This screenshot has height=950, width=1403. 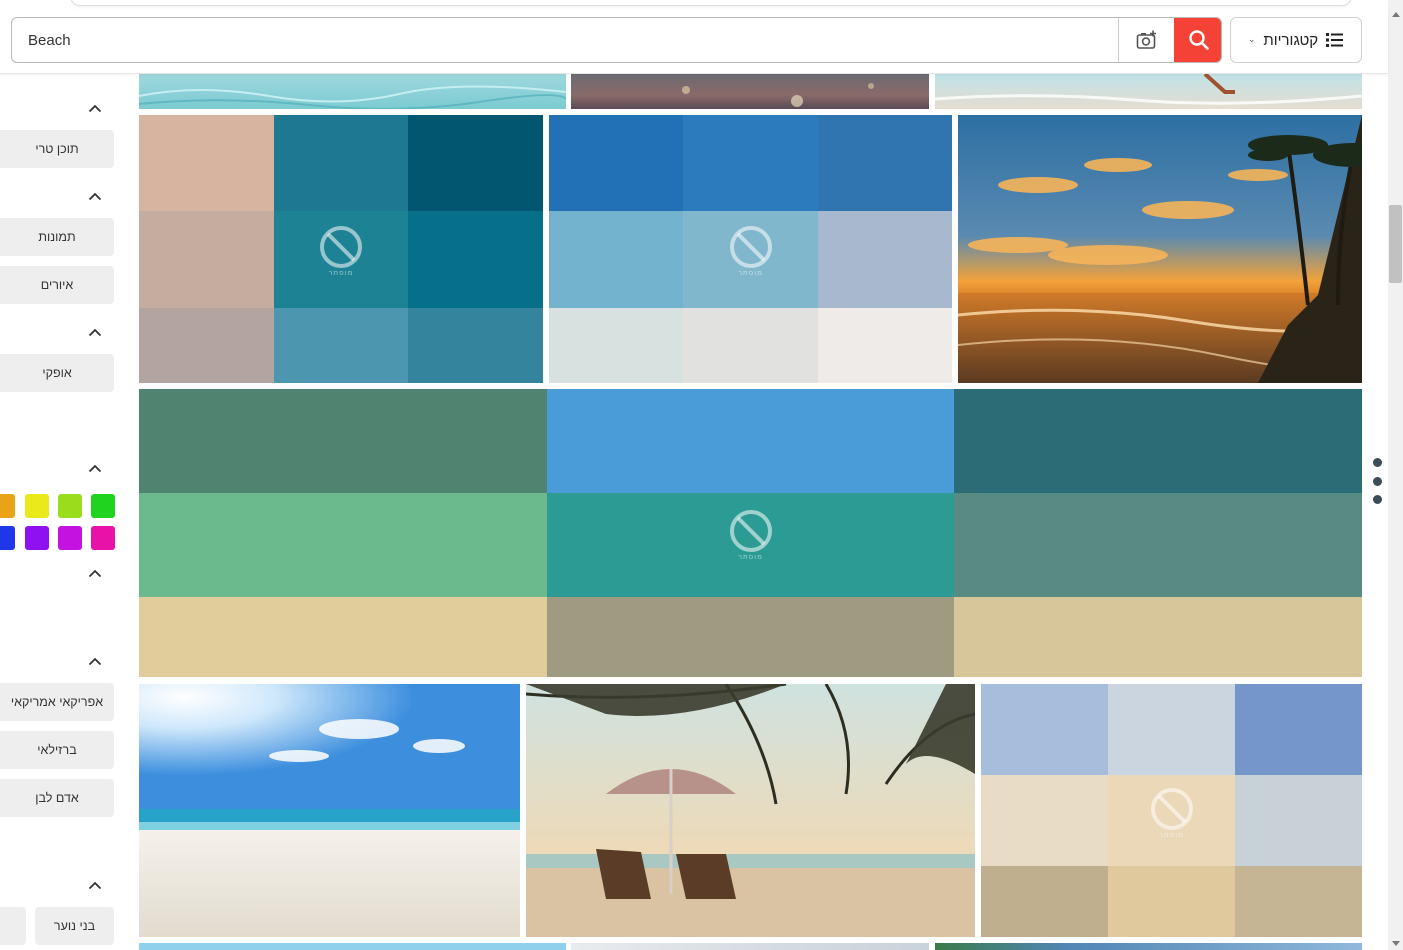 What do you see at coordinates (564, 40) in the screenshot?
I see `search-input` at bounding box center [564, 40].